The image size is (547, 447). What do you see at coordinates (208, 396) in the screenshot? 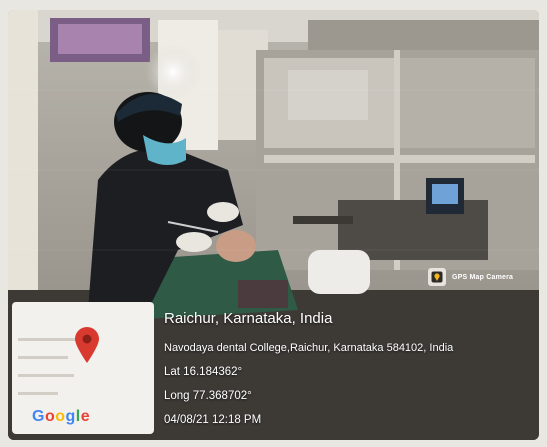
I see `location-longitude: Long 77.368702°` at bounding box center [208, 396].